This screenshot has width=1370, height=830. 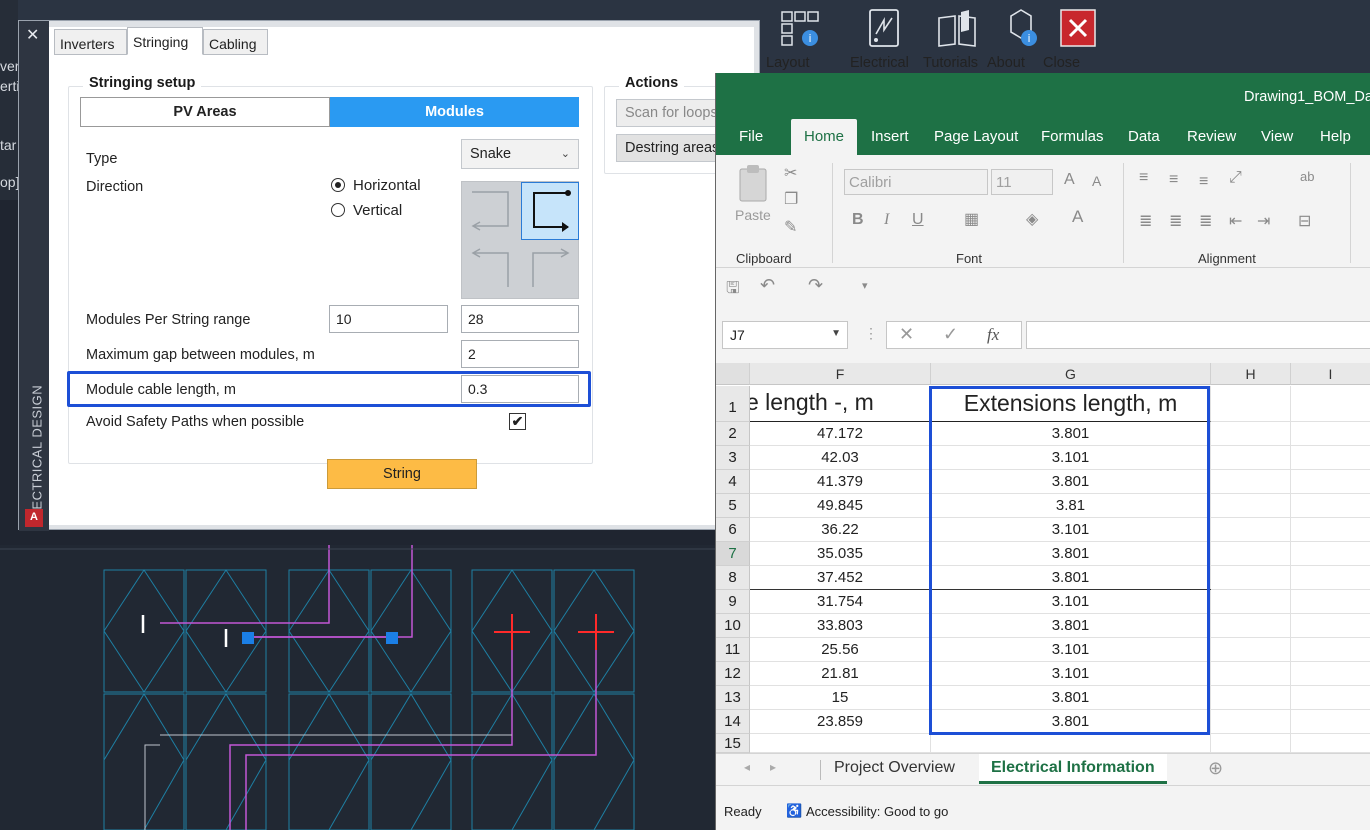 I want to click on cell-i8, so click(x=1330, y=578).